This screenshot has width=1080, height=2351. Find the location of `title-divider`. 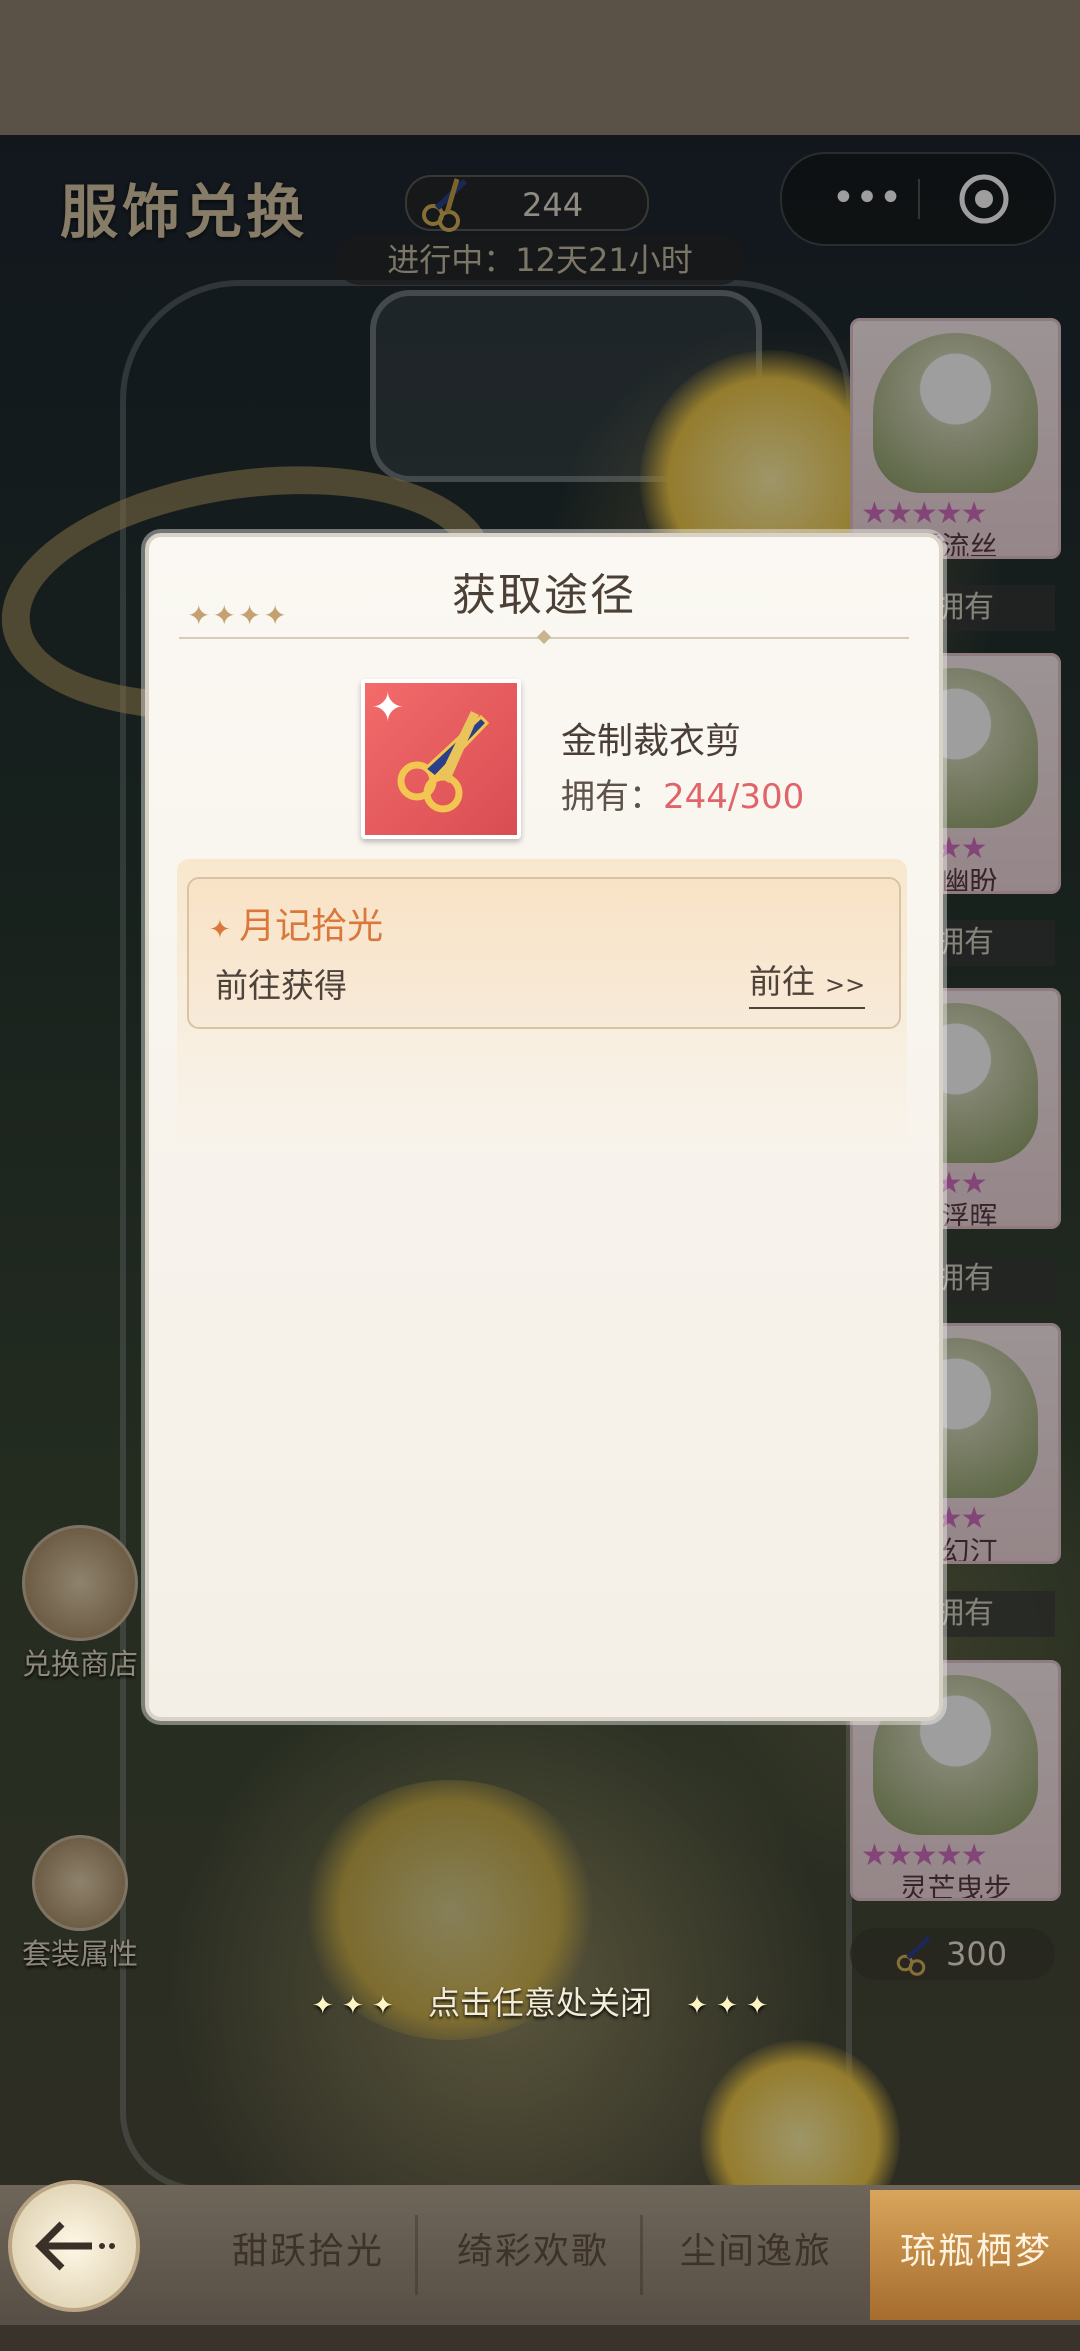

title-divider is located at coordinates (544, 637).